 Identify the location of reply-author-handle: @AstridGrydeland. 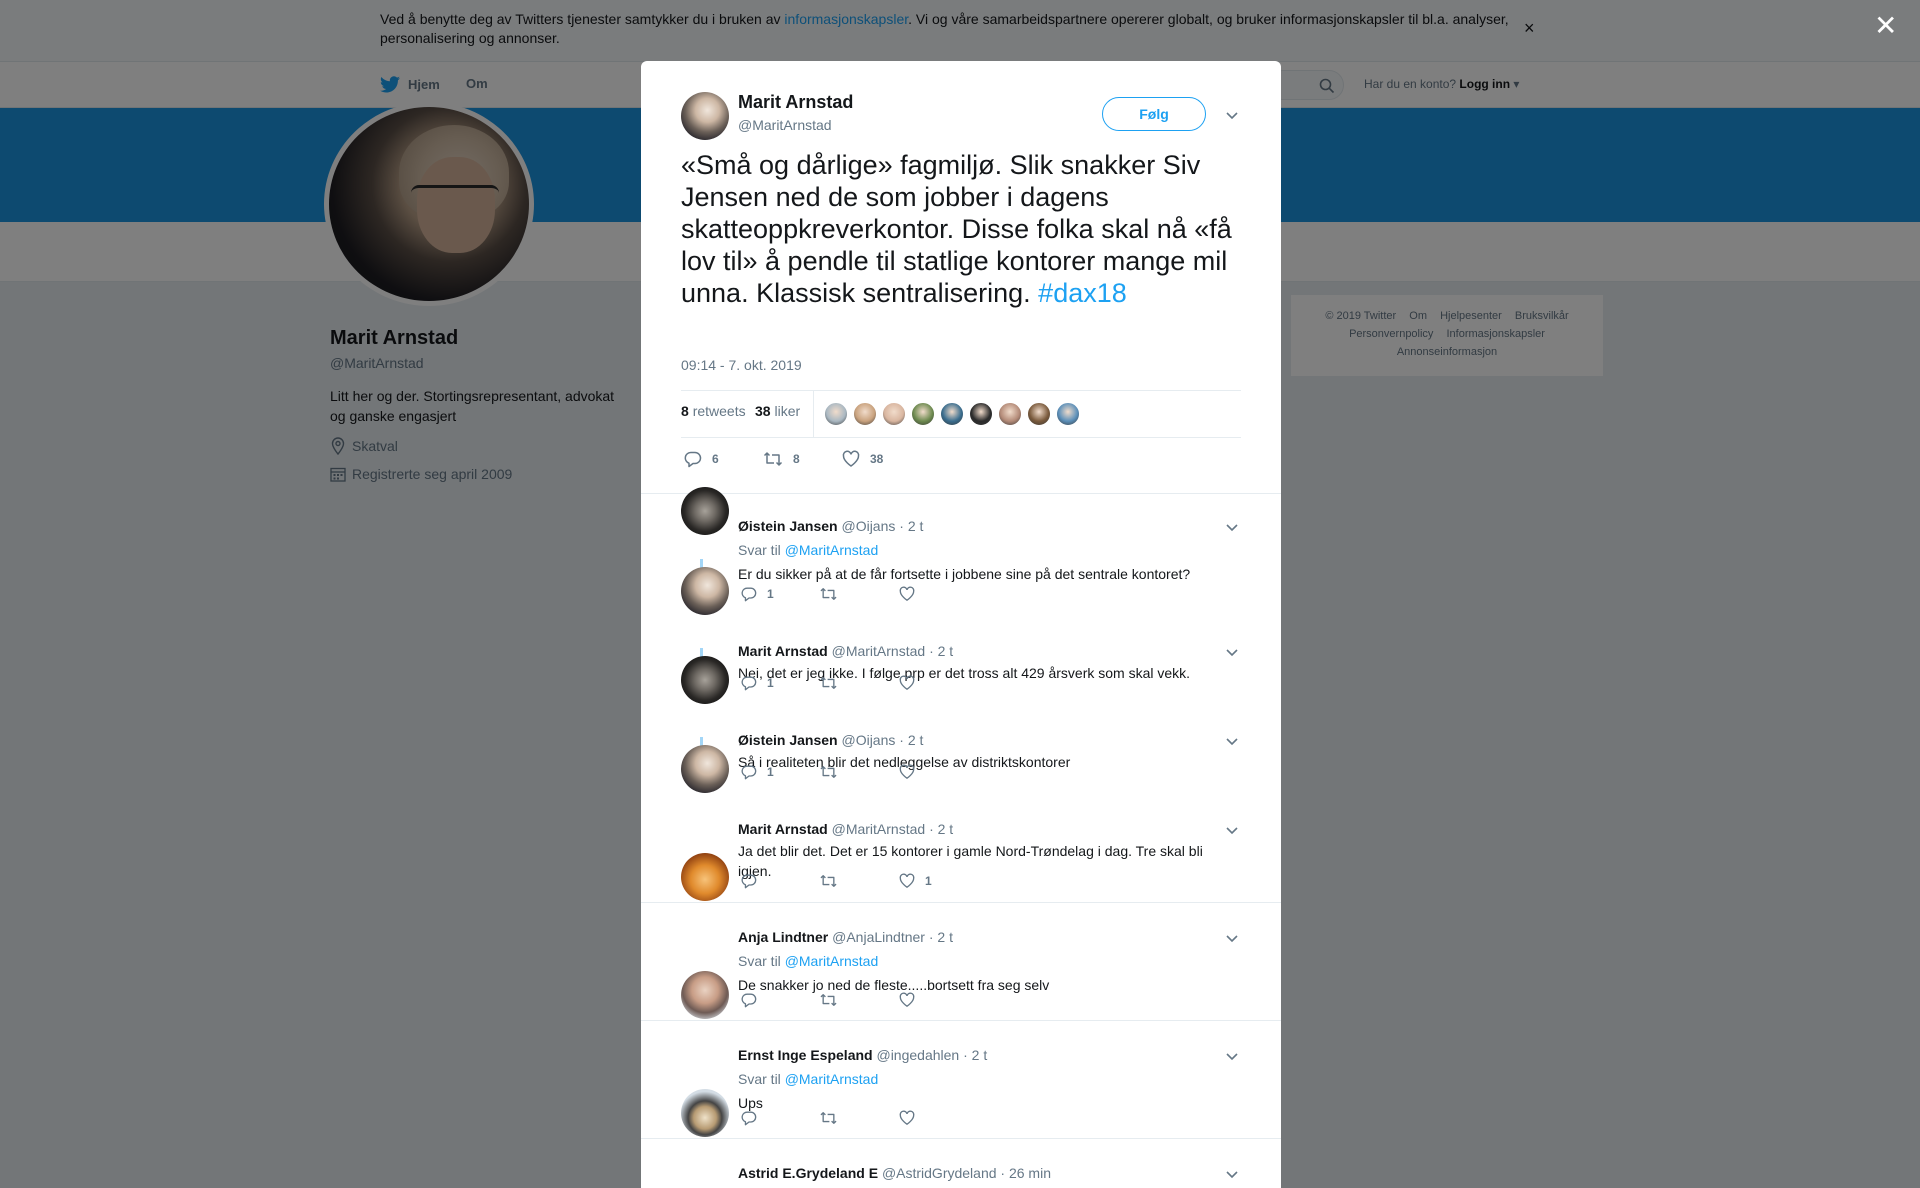
(939, 1173).